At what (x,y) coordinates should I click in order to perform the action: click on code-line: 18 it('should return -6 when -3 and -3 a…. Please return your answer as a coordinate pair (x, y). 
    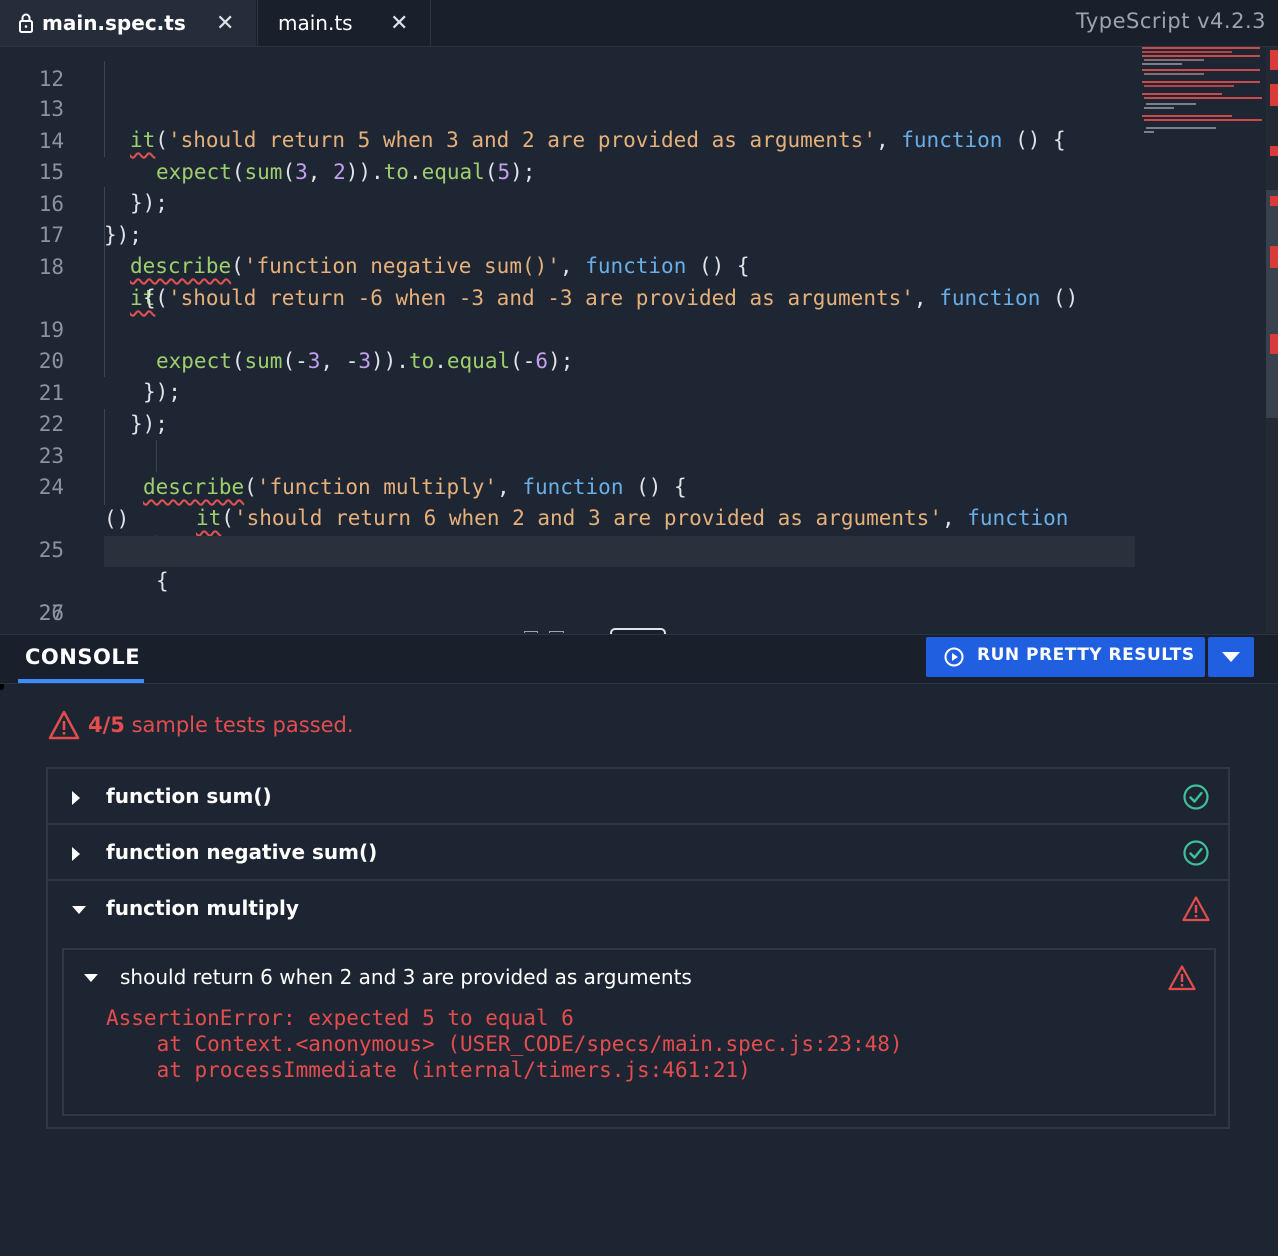
    Looking at the image, I should click on (570, 265).